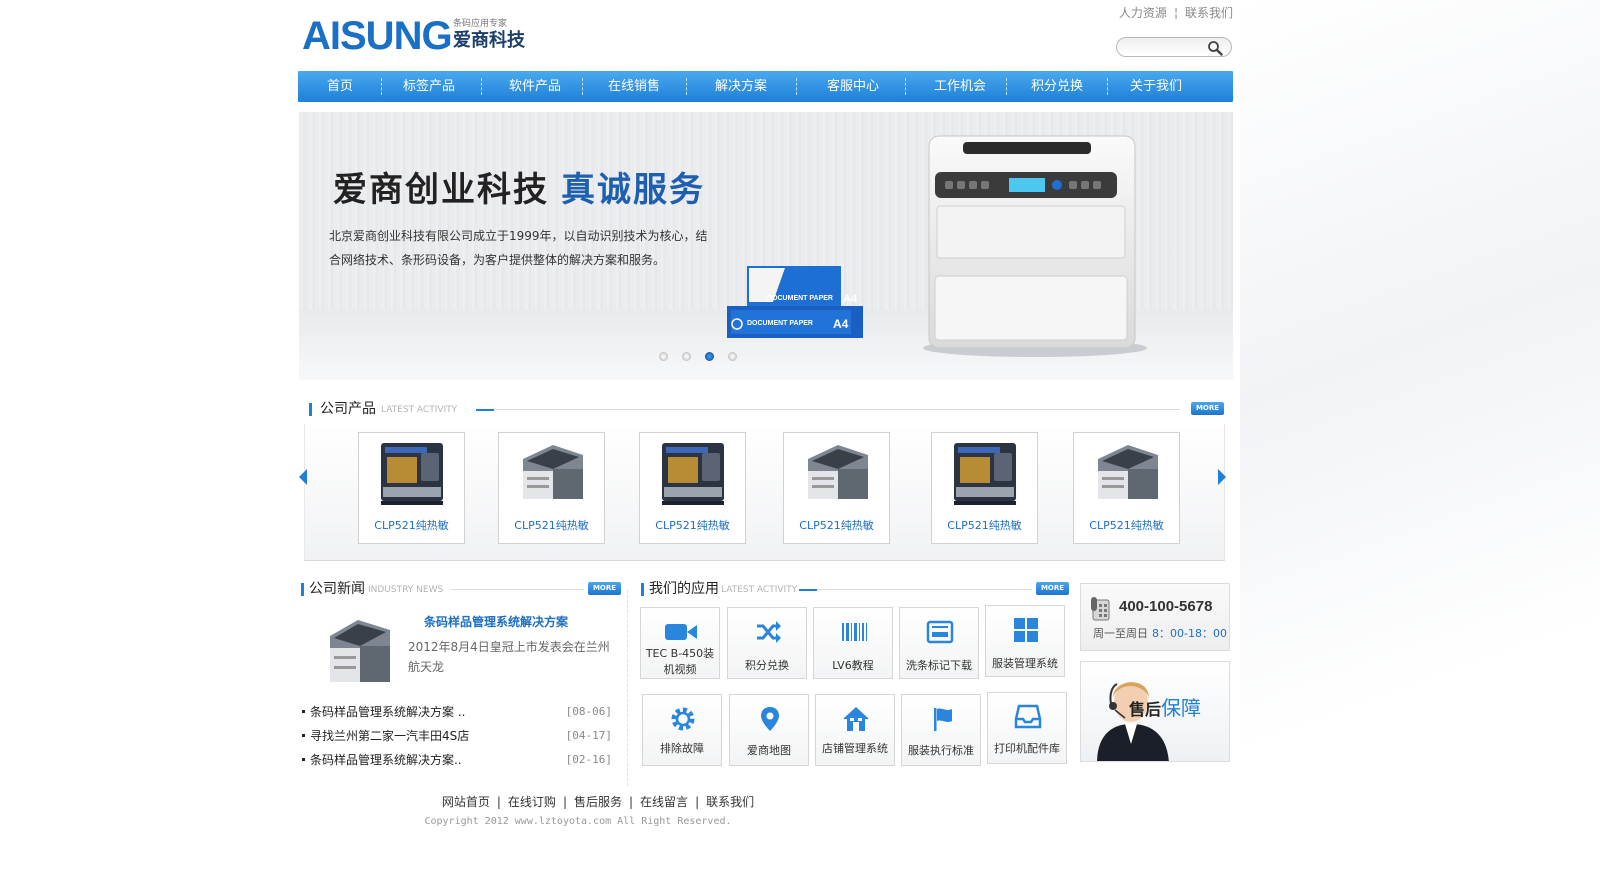 This screenshot has width=1600, height=877. I want to click on search-icon, so click(1215, 48).